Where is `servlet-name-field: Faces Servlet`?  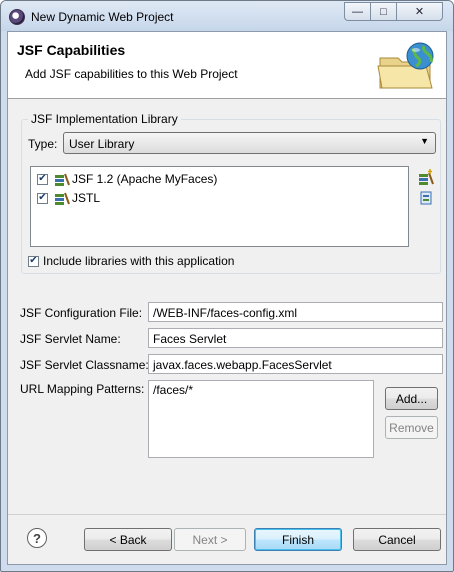
servlet-name-field: Faces Servlet is located at coordinates (295, 338).